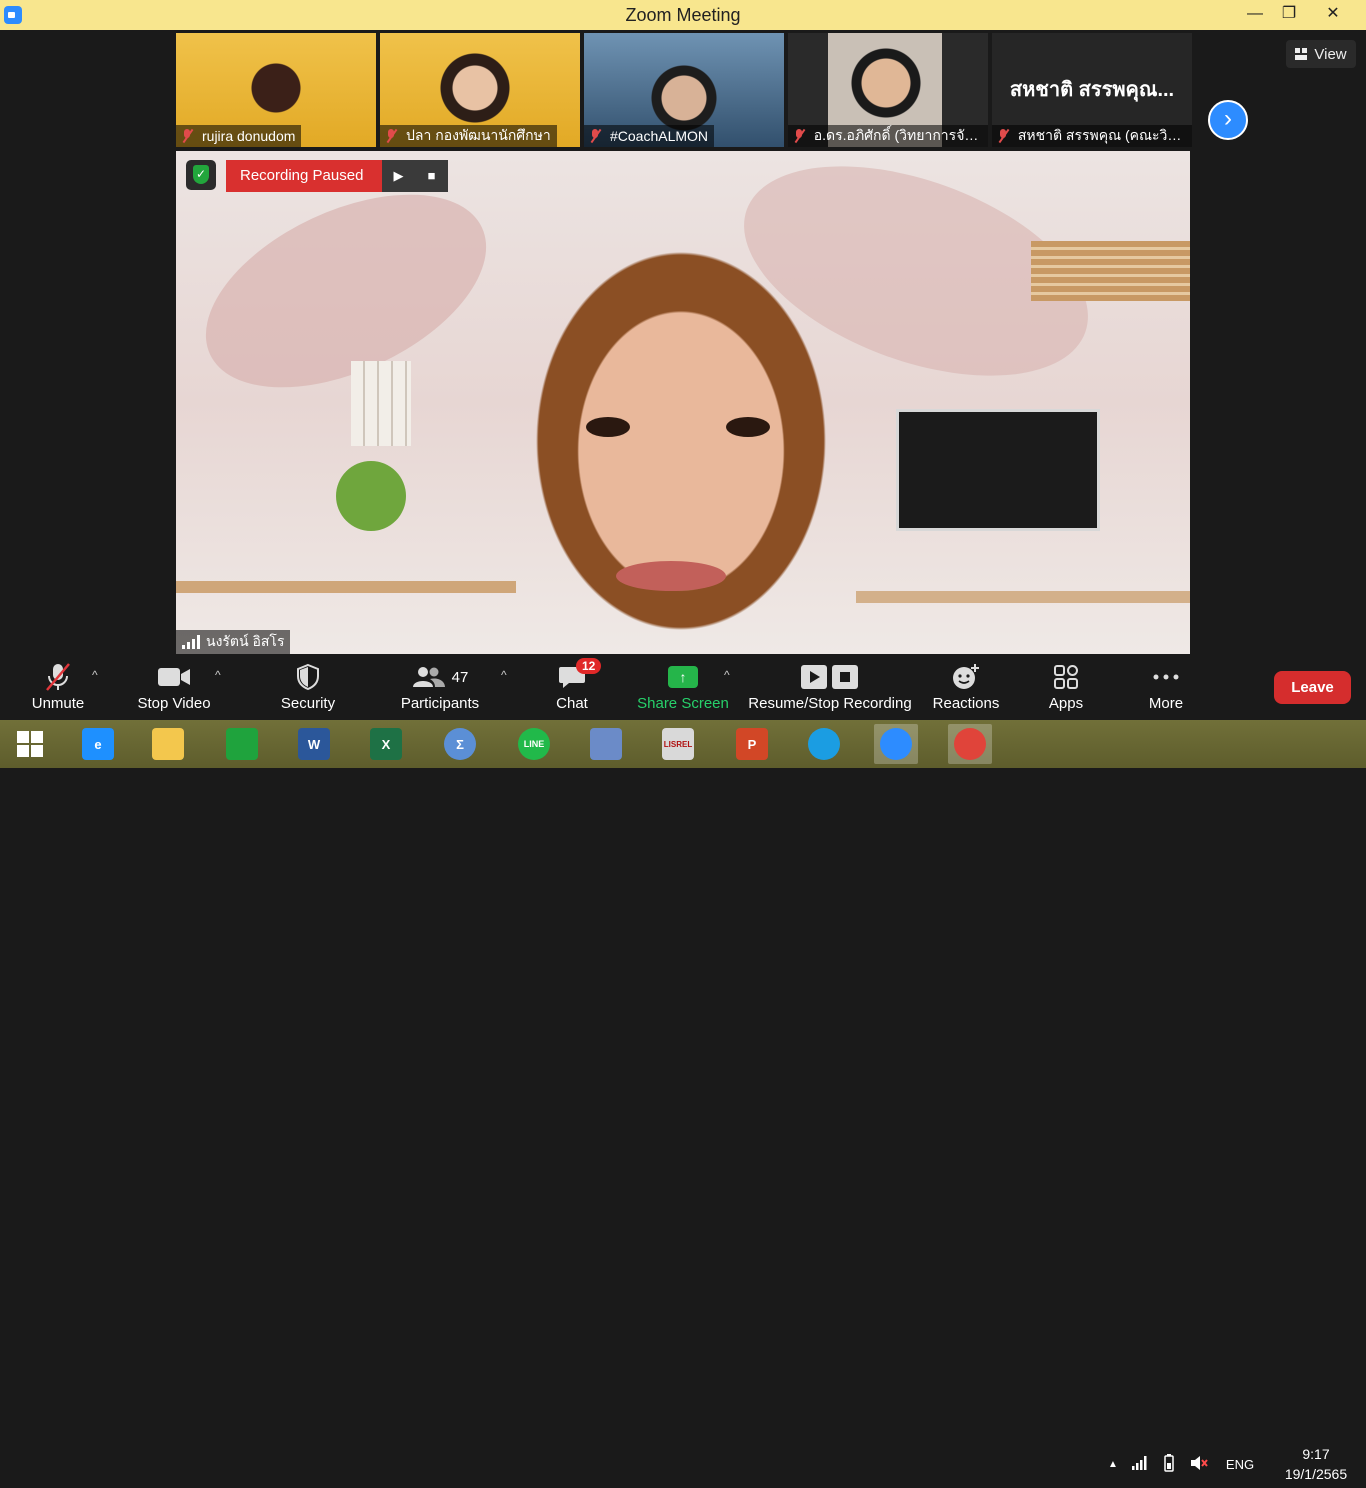 The height and width of the screenshot is (1488, 1366). Describe the element at coordinates (970, 744) in the screenshot. I see `taskbar-chrome-button` at that location.